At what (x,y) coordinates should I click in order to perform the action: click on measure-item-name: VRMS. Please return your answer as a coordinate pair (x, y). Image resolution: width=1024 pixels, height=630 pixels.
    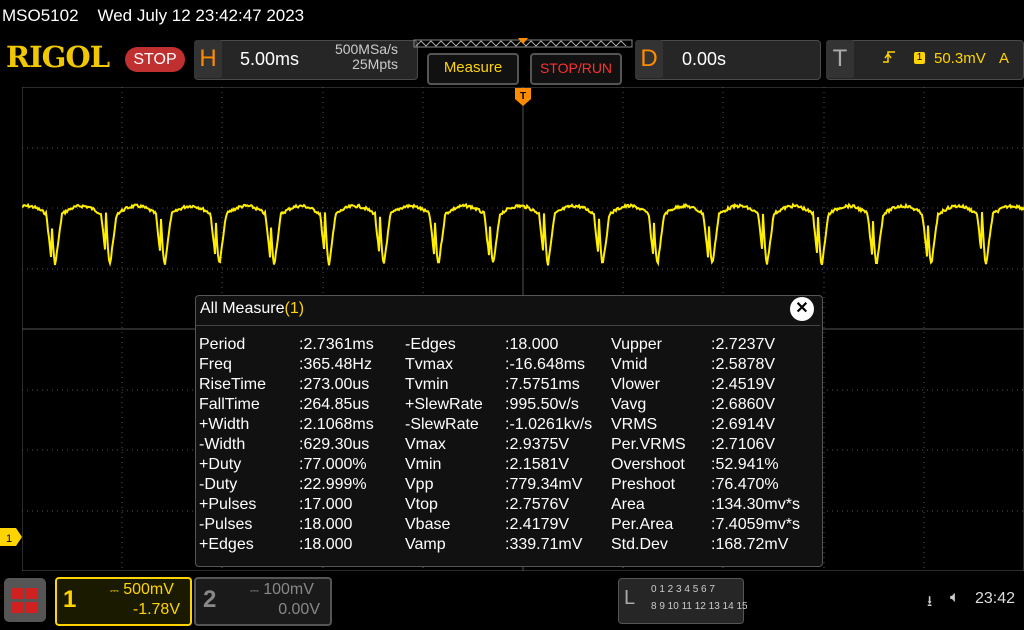
    Looking at the image, I should click on (634, 424).